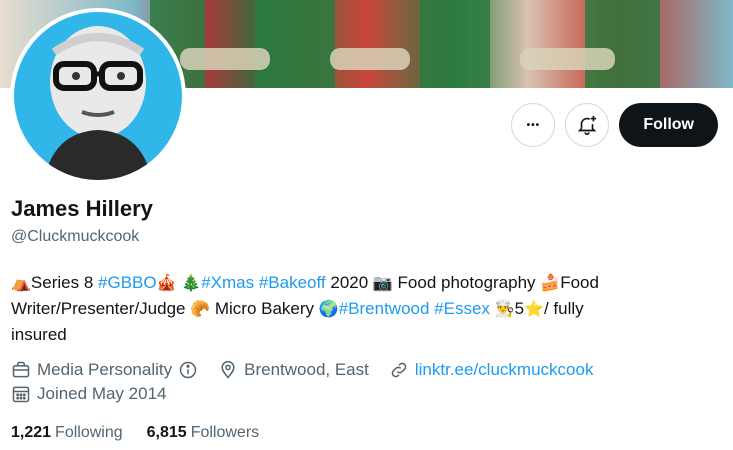 Image resolution: width=733 pixels, height=450 pixels. I want to click on category-label: Media Personality, so click(105, 369).